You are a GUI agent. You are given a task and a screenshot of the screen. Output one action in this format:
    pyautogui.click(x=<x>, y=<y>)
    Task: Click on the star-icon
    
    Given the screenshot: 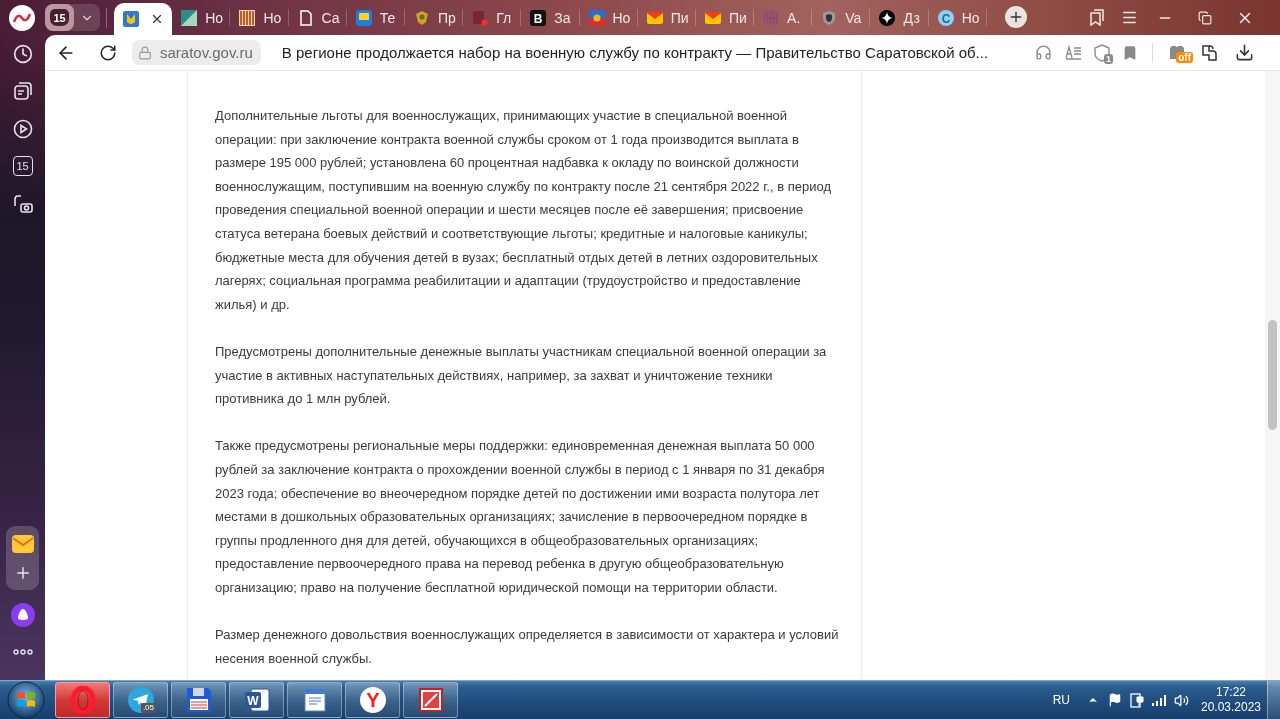 What is the action you would take?
    pyautogui.click(x=887, y=17)
    